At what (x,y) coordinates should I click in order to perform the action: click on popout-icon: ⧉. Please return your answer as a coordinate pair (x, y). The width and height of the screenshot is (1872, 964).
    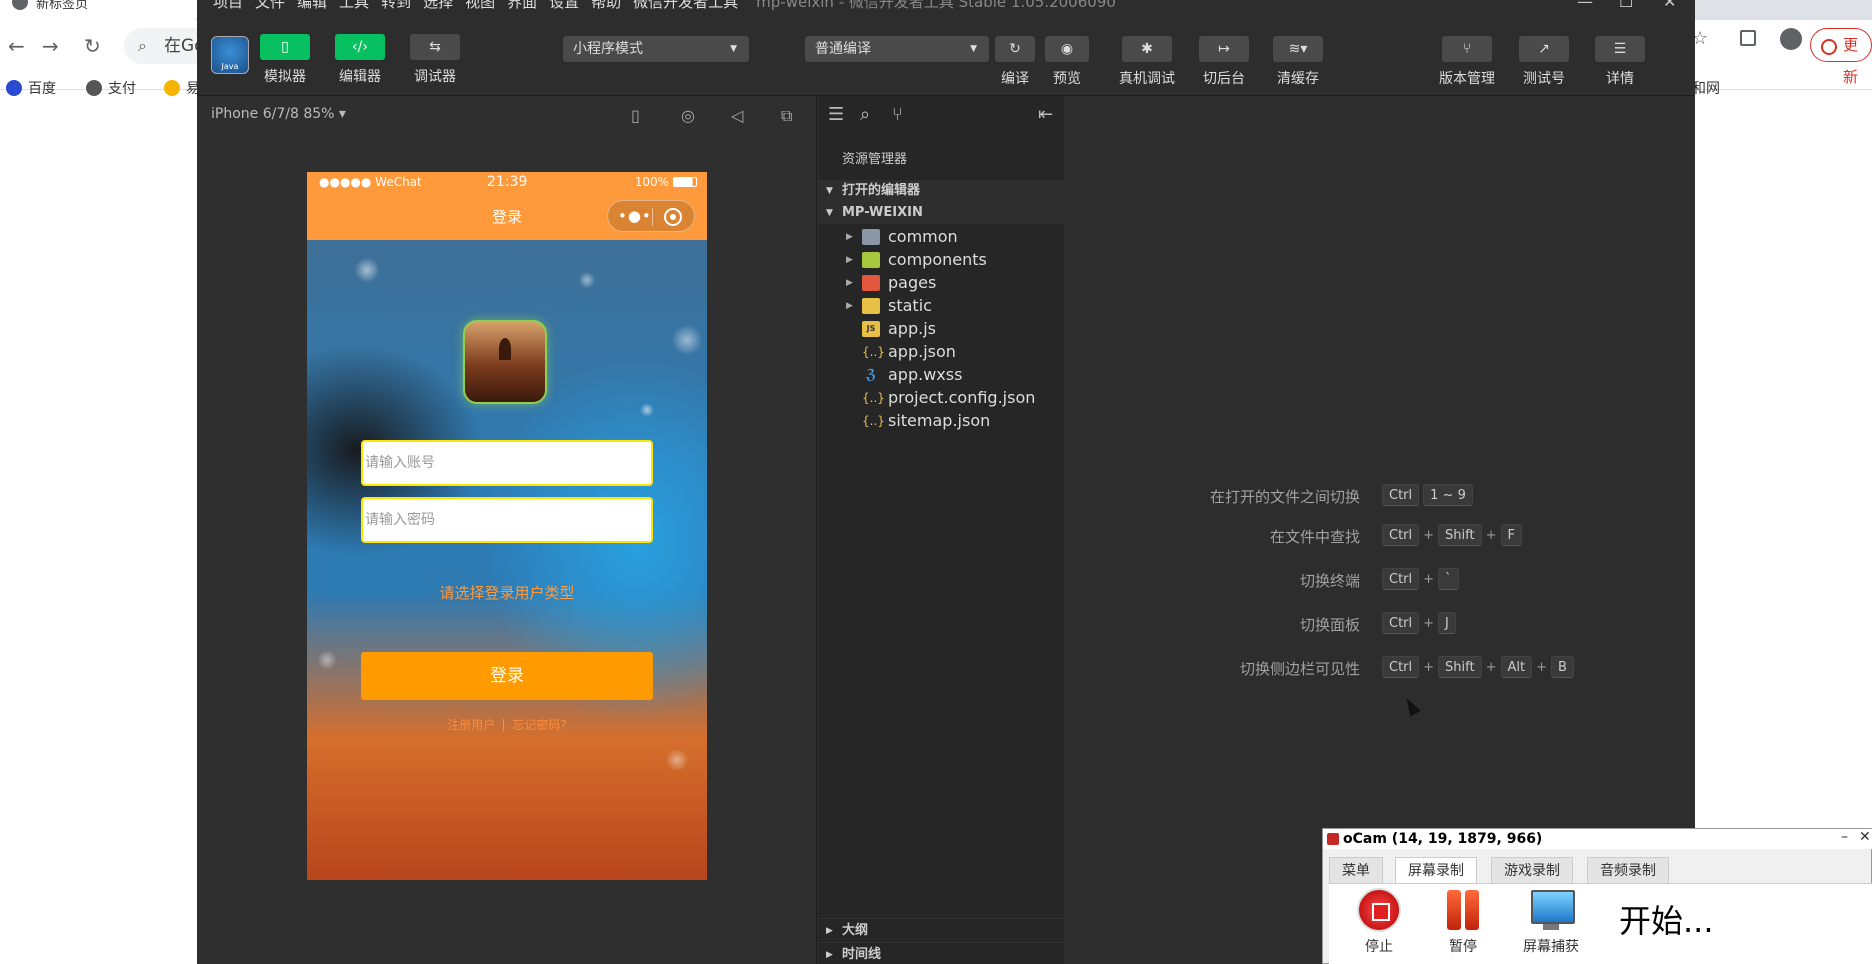
    Looking at the image, I should click on (786, 116).